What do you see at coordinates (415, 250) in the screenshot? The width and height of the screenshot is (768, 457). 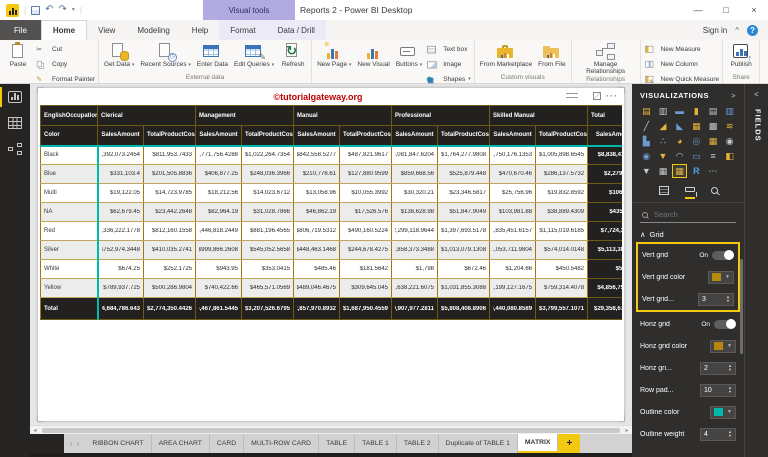 I see `matrix-cell: $1,858,373.3488` at bounding box center [415, 250].